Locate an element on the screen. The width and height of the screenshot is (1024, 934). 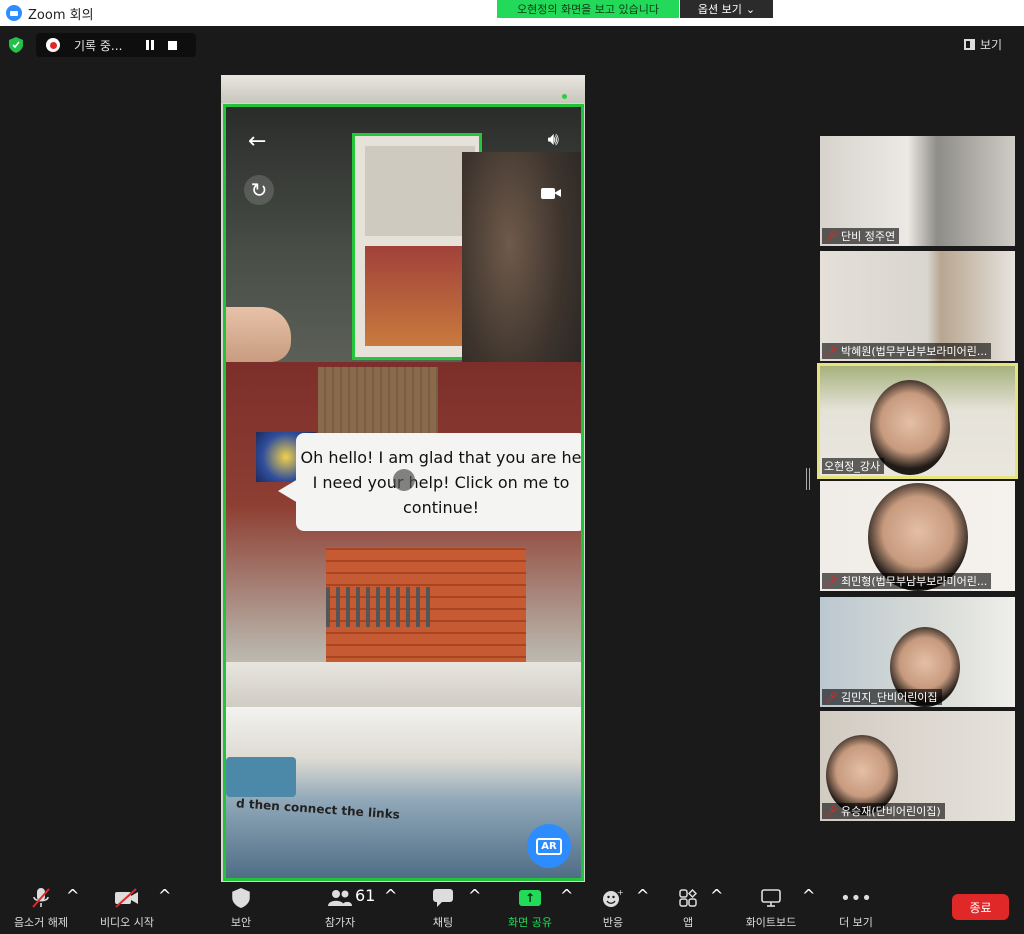
record-icon is located at coordinates (53, 45).